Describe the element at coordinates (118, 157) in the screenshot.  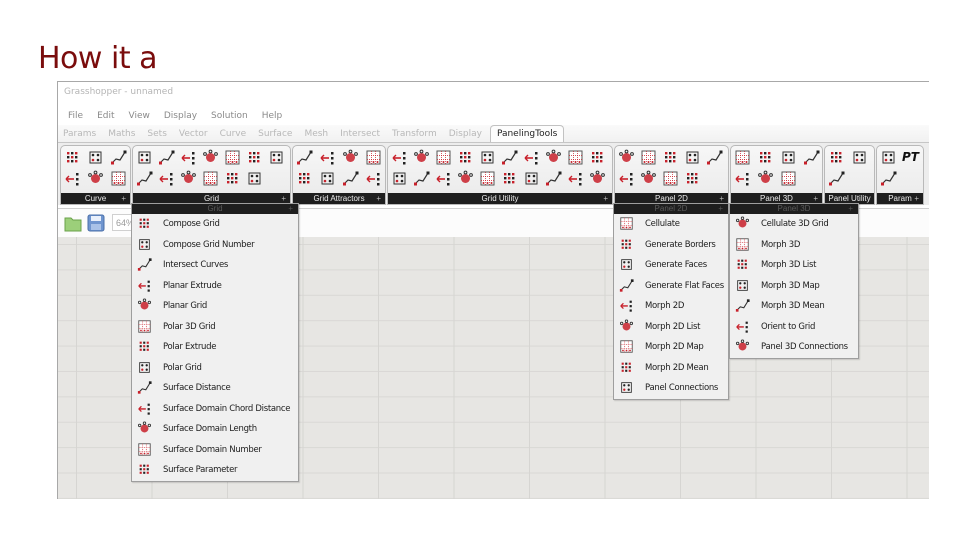
I see `curve-tool-3-icon` at that location.